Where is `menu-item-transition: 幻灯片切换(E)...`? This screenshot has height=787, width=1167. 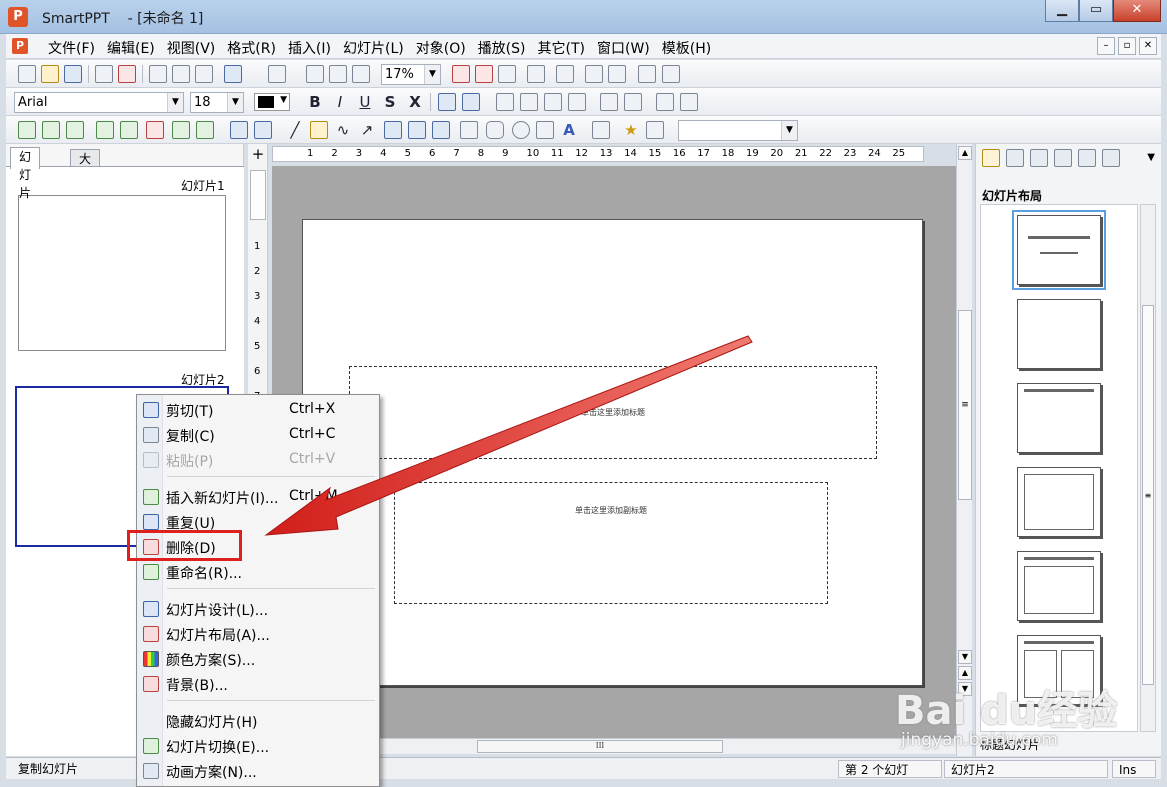 menu-item-transition: 幻灯片切换(E)... is located at coordinates (258, 746).